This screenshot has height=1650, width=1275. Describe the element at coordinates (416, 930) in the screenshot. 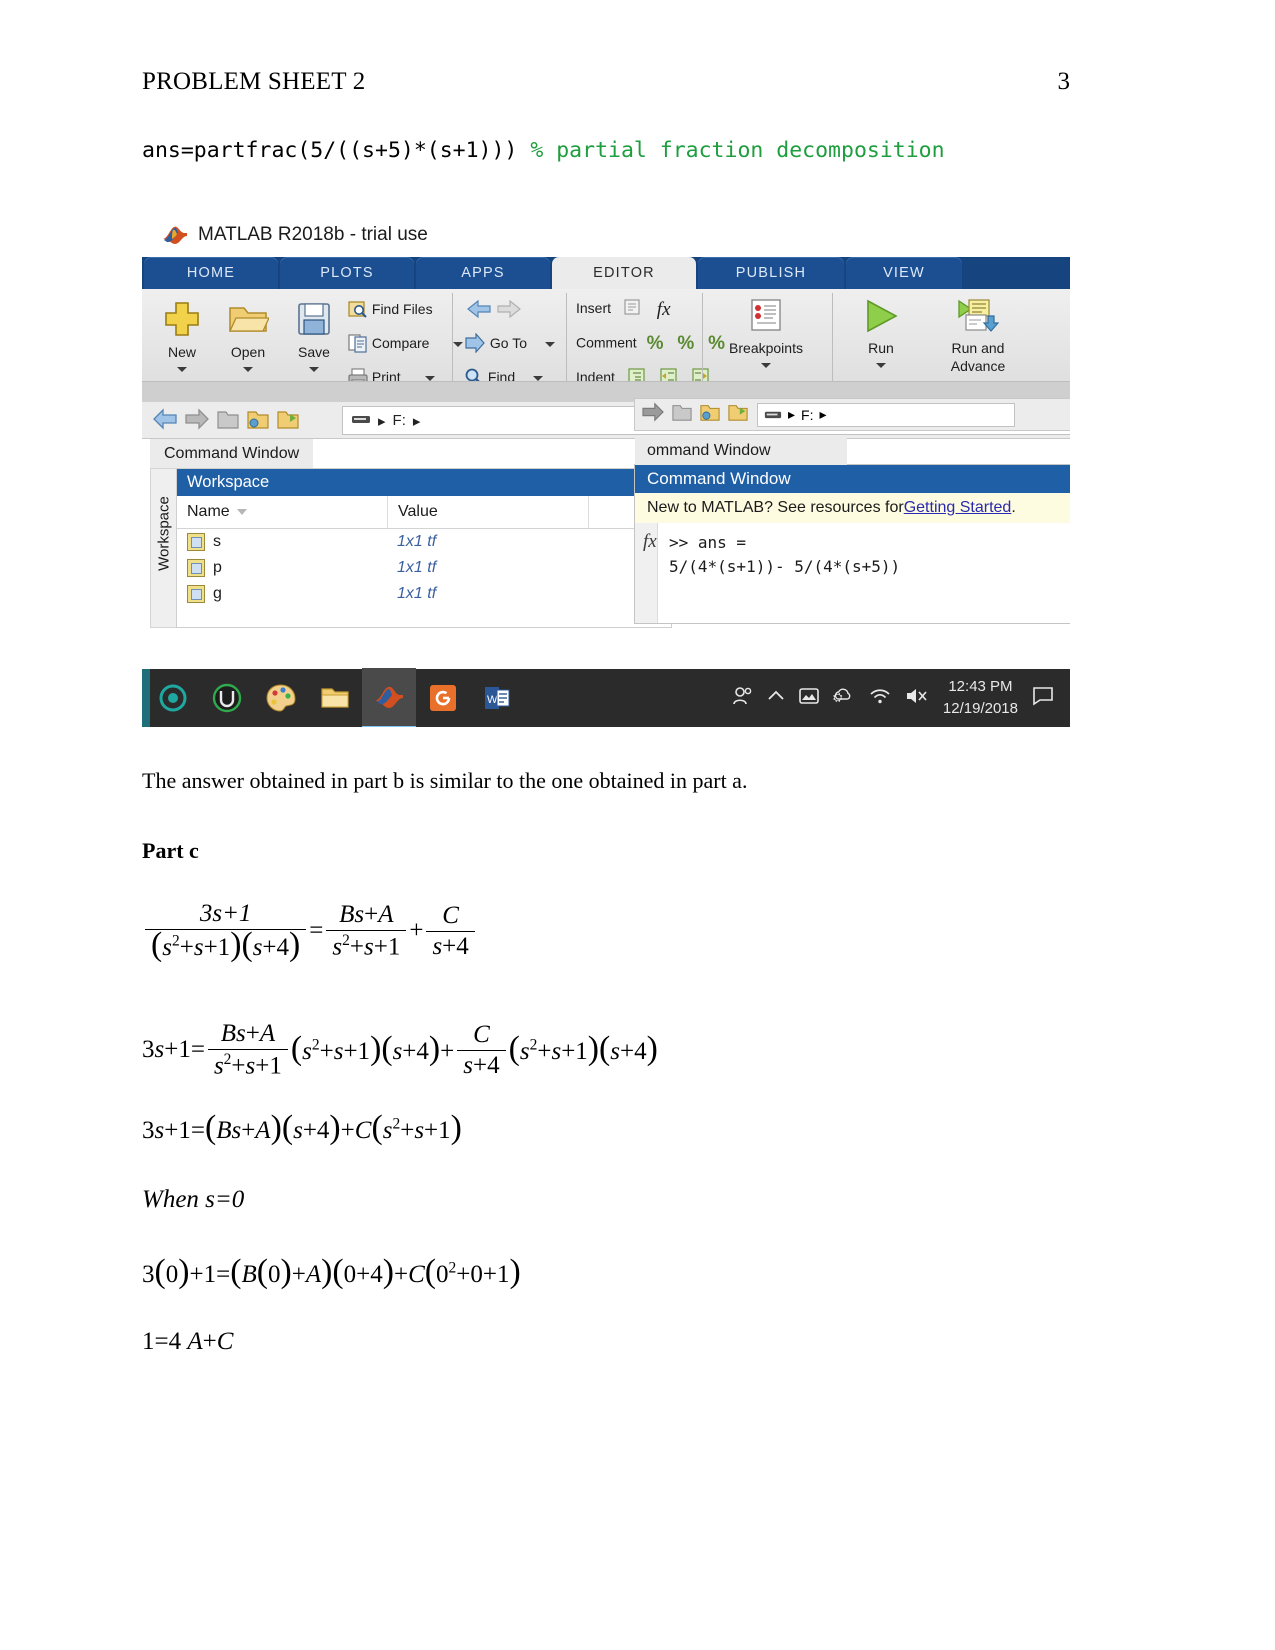

I see `eq1-plus: +` at that location.